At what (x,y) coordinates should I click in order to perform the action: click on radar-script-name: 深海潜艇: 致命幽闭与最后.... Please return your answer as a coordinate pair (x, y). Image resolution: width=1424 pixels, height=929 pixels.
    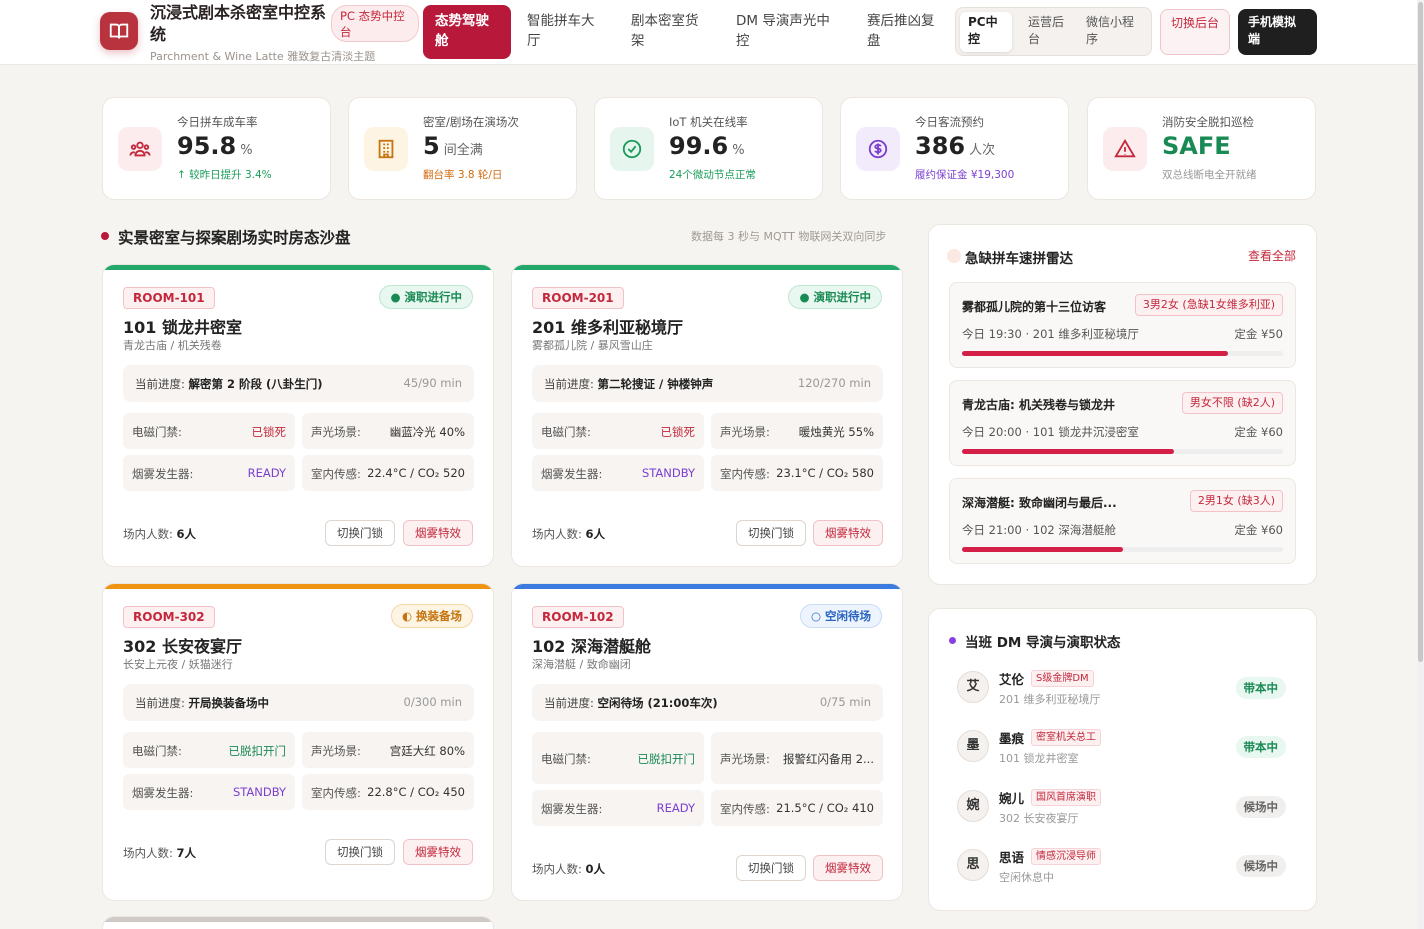
    Looking at the image, I should click on (1039, 503).